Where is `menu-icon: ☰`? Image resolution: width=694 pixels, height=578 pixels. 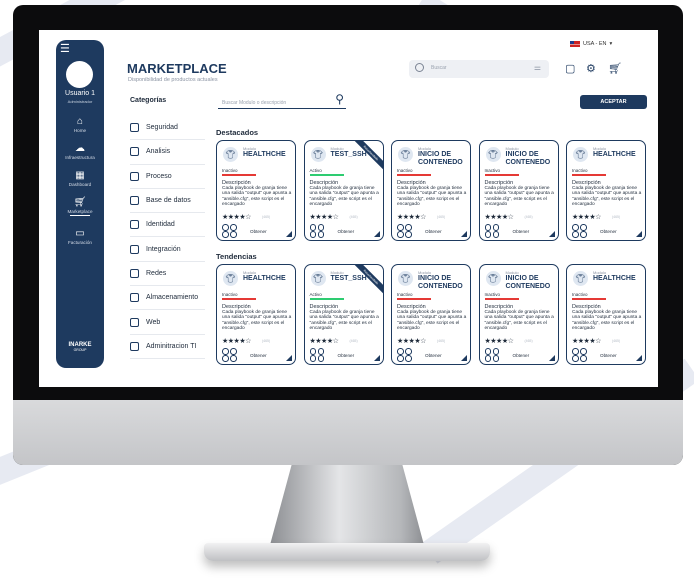
menu-icon: ☰ is located at coordinates (65, 48).